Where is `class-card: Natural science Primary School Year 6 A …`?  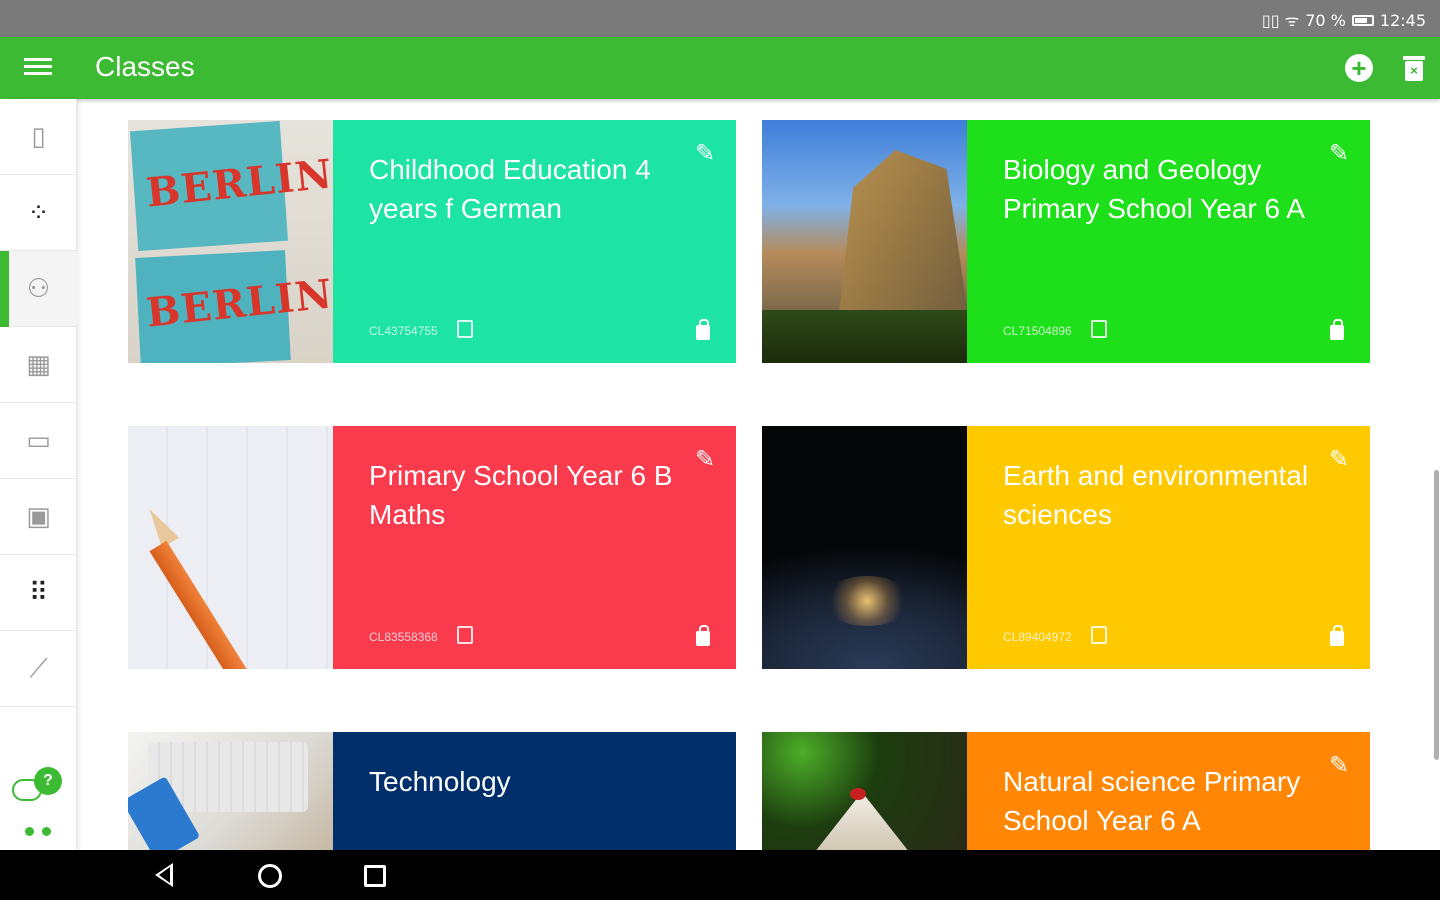 class-card: Natural science Primary School Year 6 A … is located at coordinates (1066, 791).